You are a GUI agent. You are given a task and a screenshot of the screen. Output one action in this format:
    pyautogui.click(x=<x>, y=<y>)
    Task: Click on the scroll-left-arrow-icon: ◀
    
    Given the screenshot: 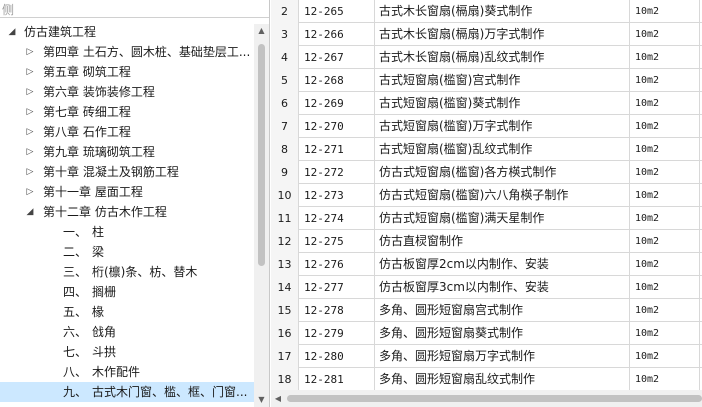 What is the action you would take?
    pyautogui.click(x=278, y=398)
    